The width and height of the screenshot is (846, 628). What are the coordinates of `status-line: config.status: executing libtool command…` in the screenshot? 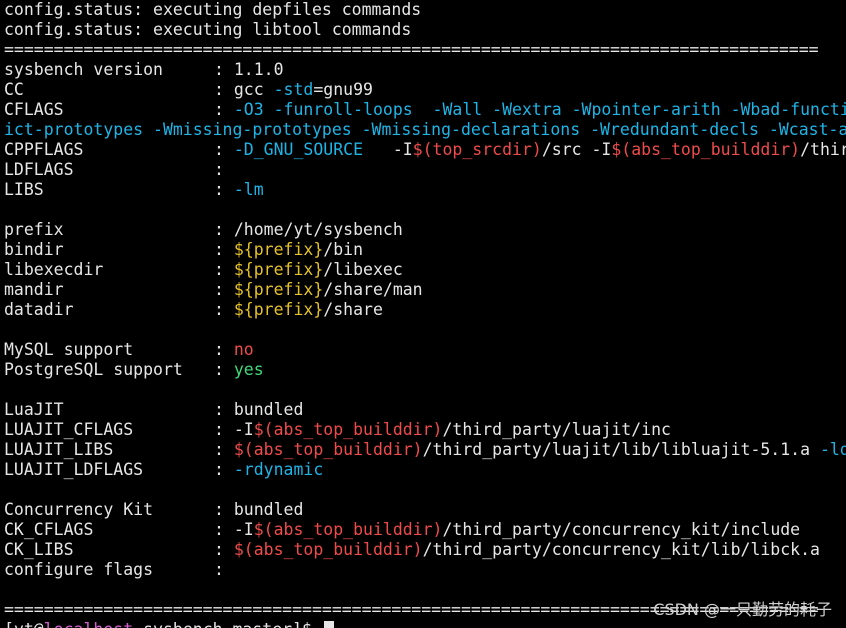 It's located at (208, 29).